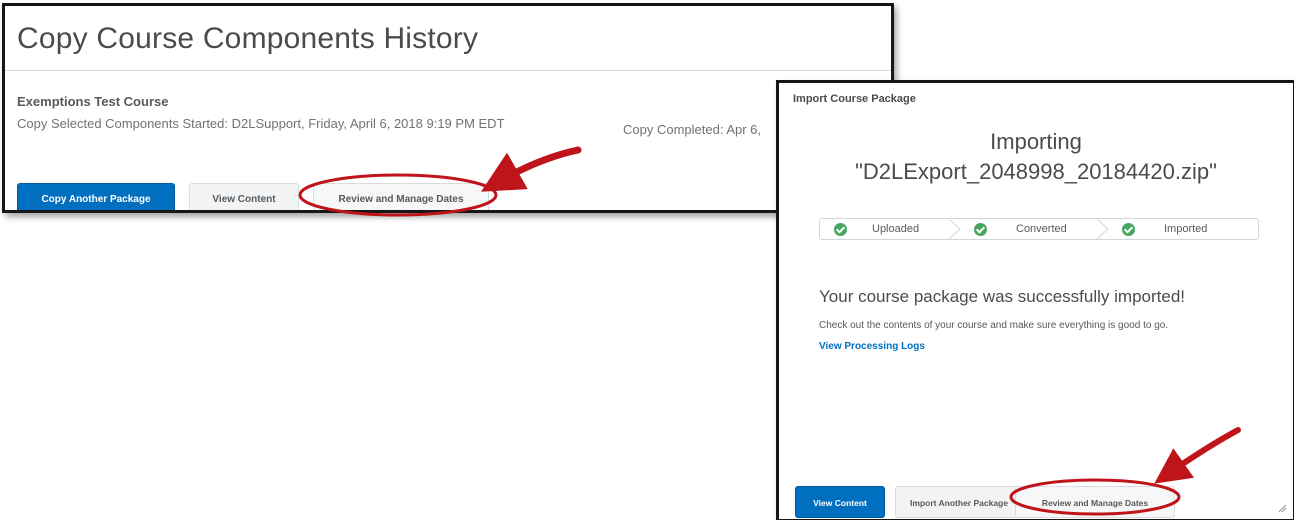 The image size is (1294, 520). I want to click on import-file-name: "D2LExport_2048998_20184420.zip", so click(1036, 171).